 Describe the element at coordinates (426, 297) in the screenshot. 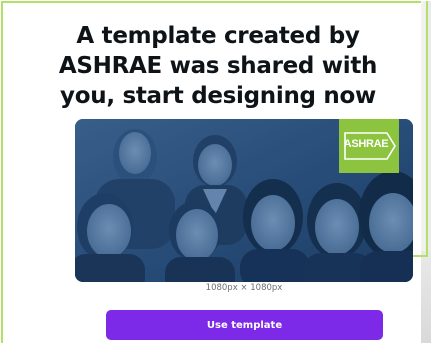

I see `background-panel-edge-lower` at that location.